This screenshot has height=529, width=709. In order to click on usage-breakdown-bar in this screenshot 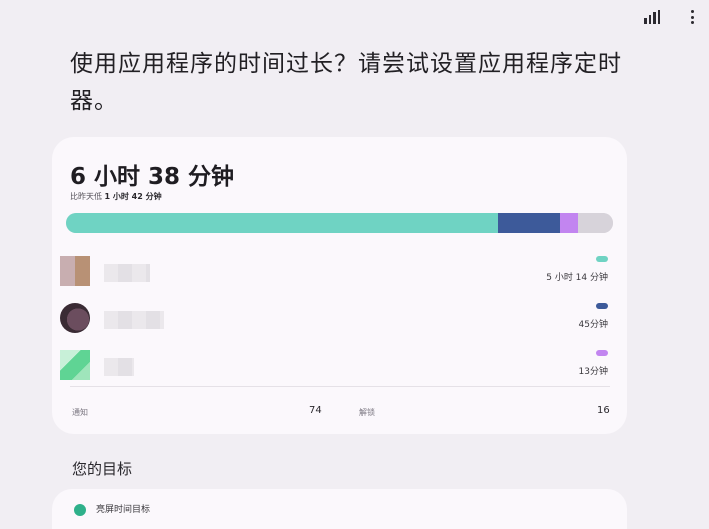, I will do `click(339, 223)`.